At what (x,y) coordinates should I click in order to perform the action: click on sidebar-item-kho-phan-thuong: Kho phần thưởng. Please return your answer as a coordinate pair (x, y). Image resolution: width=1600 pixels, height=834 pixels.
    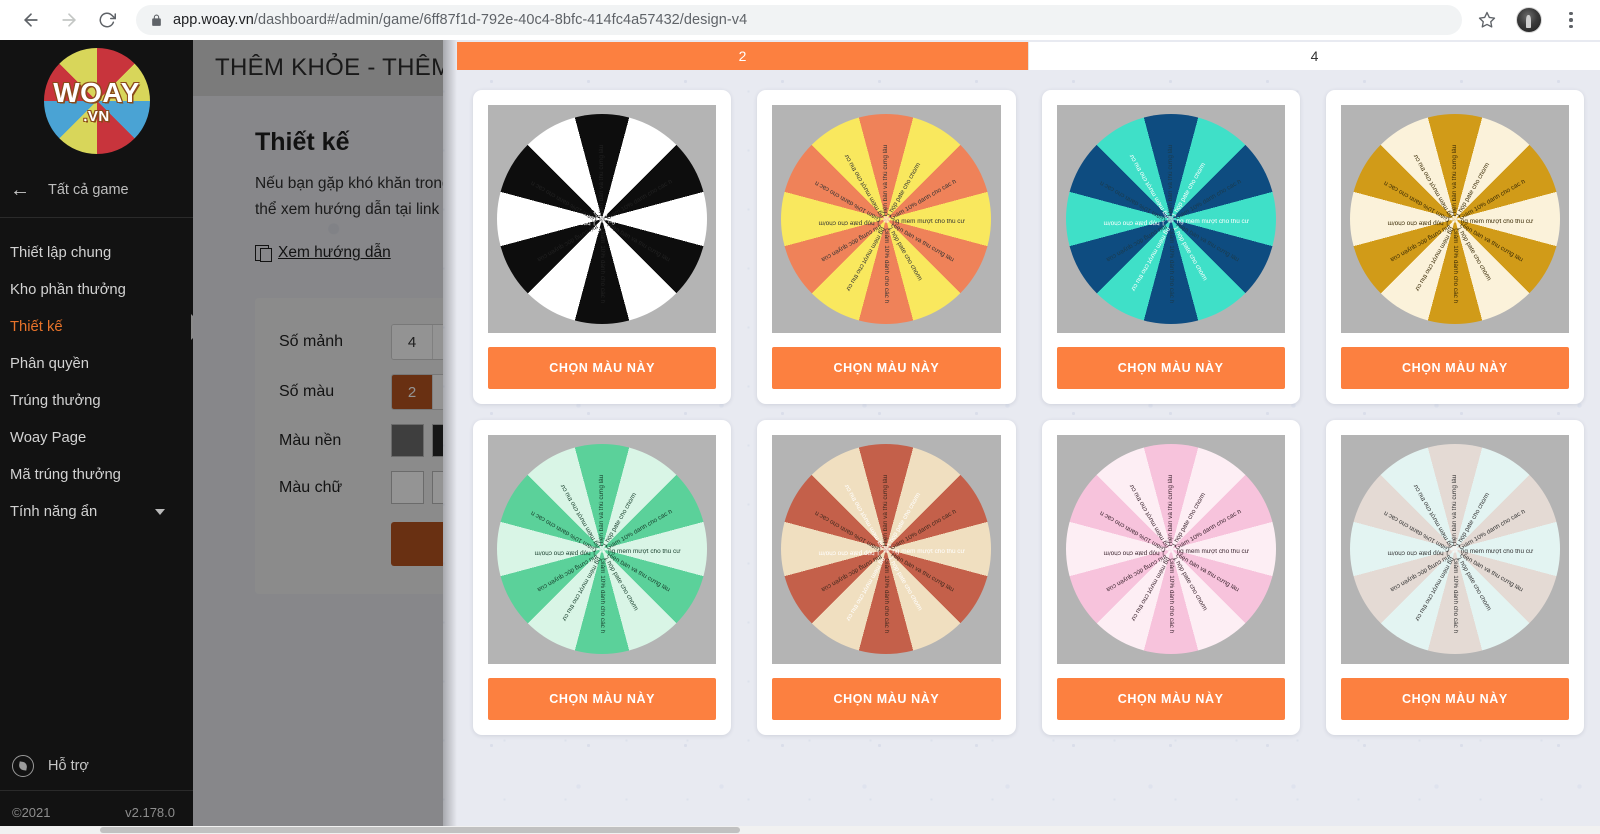
    Looking at the image, I should click on (96, 289).